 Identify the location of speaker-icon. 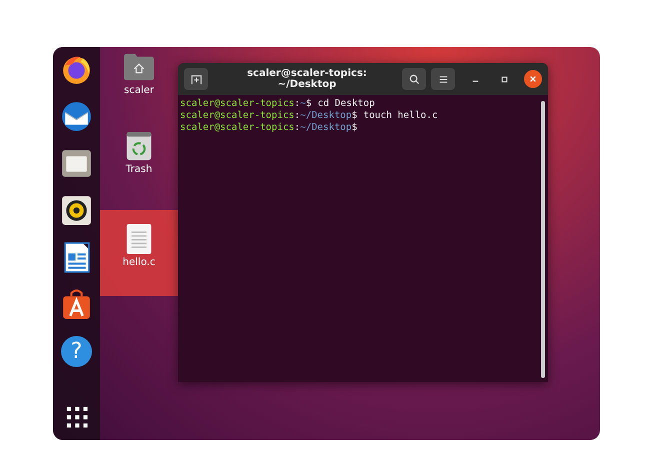
(76, 210).